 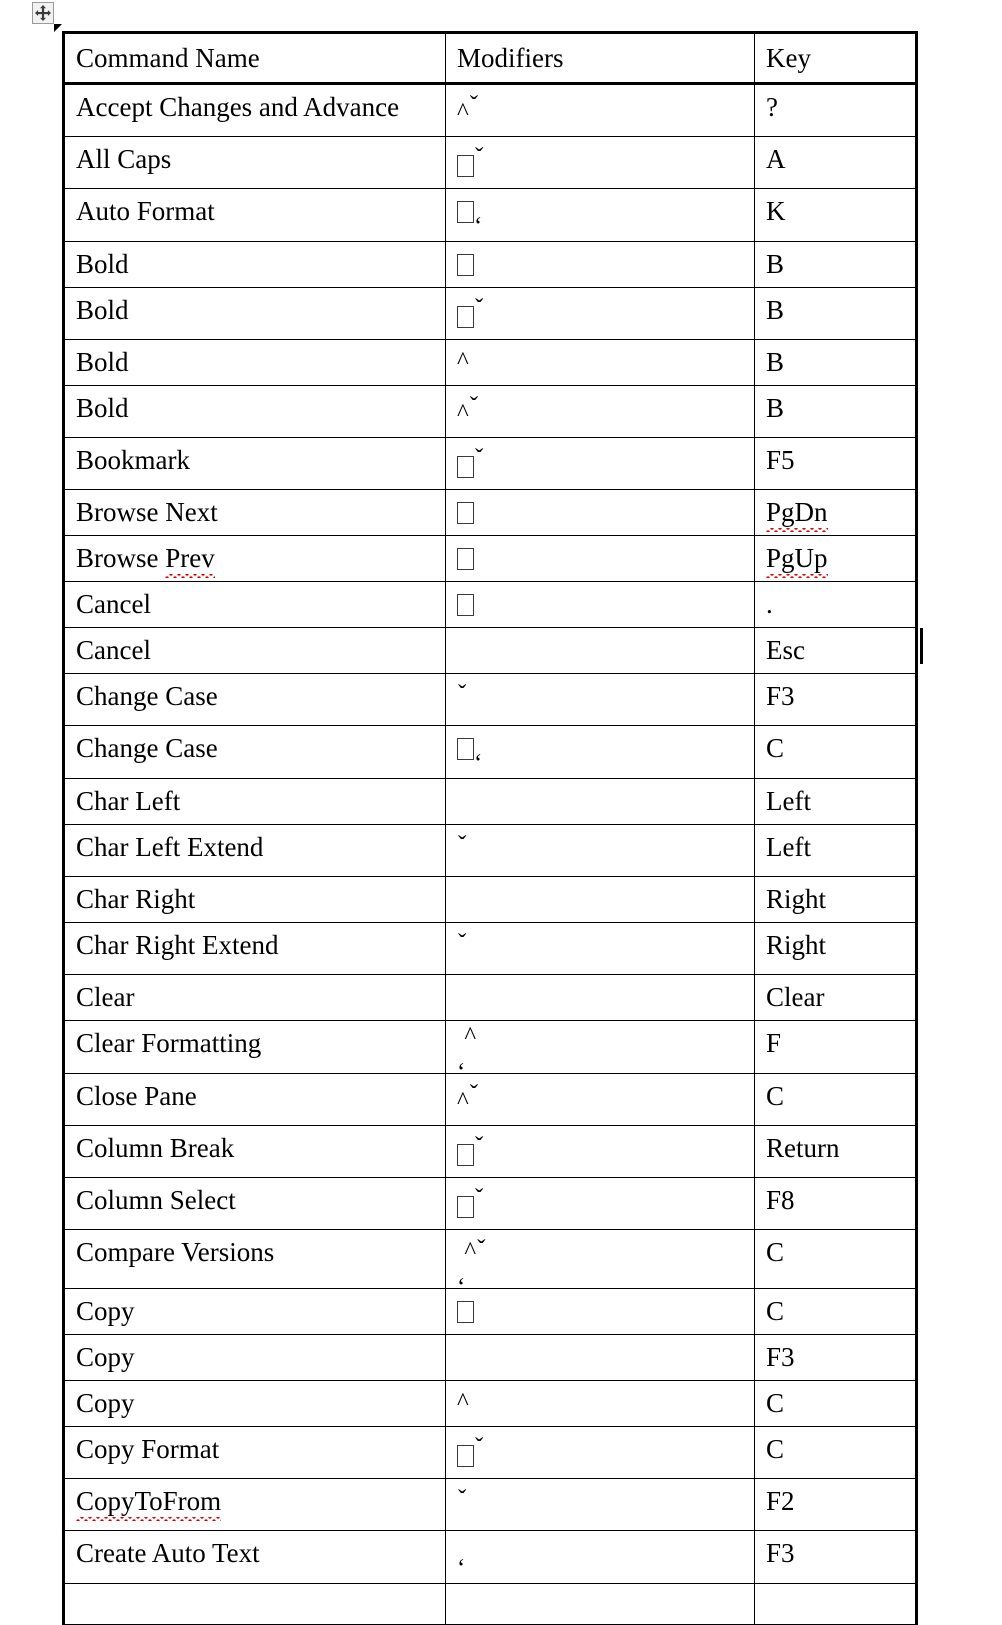 I want to click on table-row: Bold ^ B, so click(x=490, y=362).